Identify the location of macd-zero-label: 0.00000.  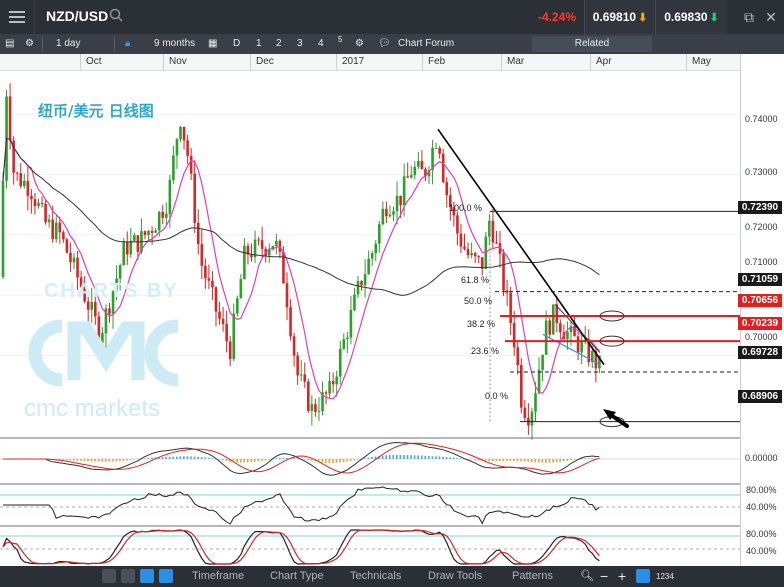
(761, 458).